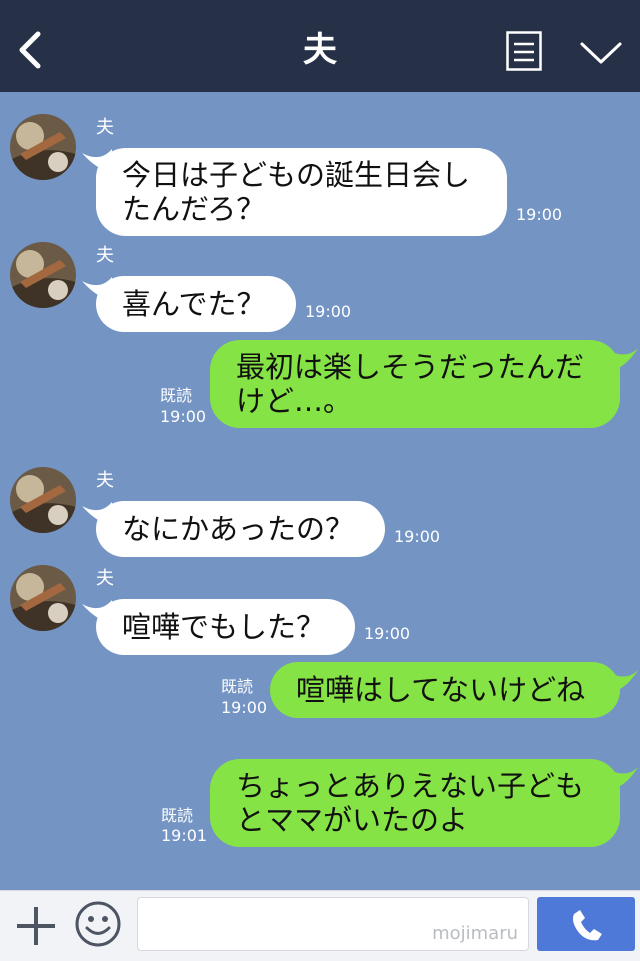  I want to click on message-bubble: 喧嘩はしてないけどね, so click(445, 690).